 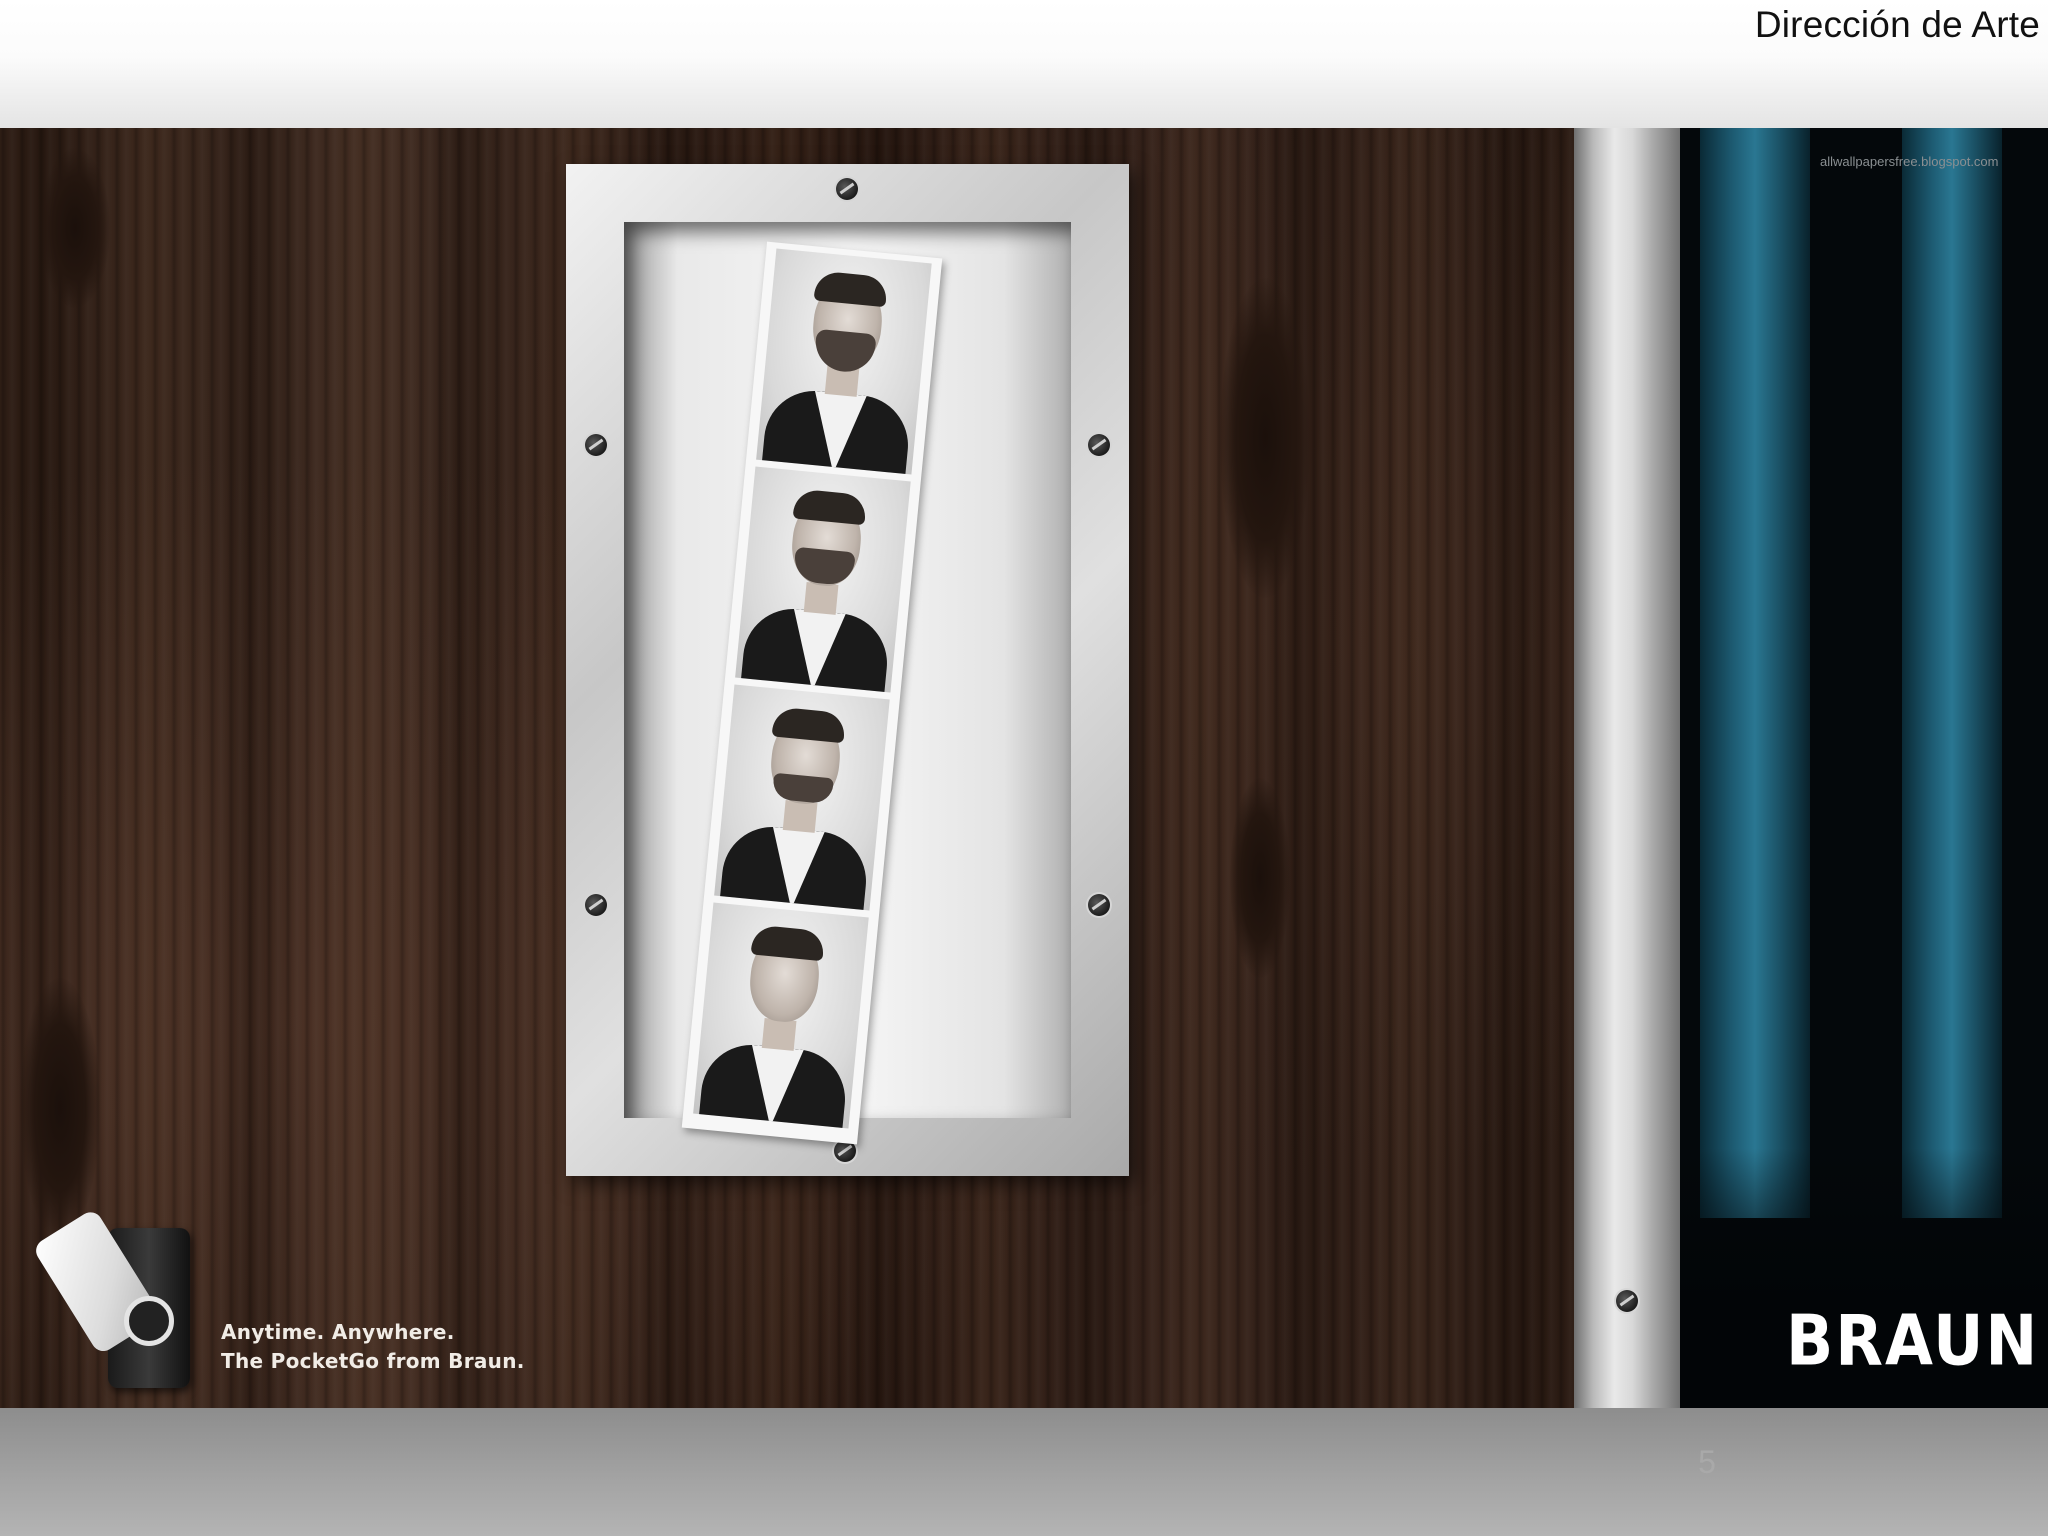 What do you see at coordinates (115, 1293) in the screenshot?
I see `pocketgo-shaver-product` at bounding box center [115, 1293].